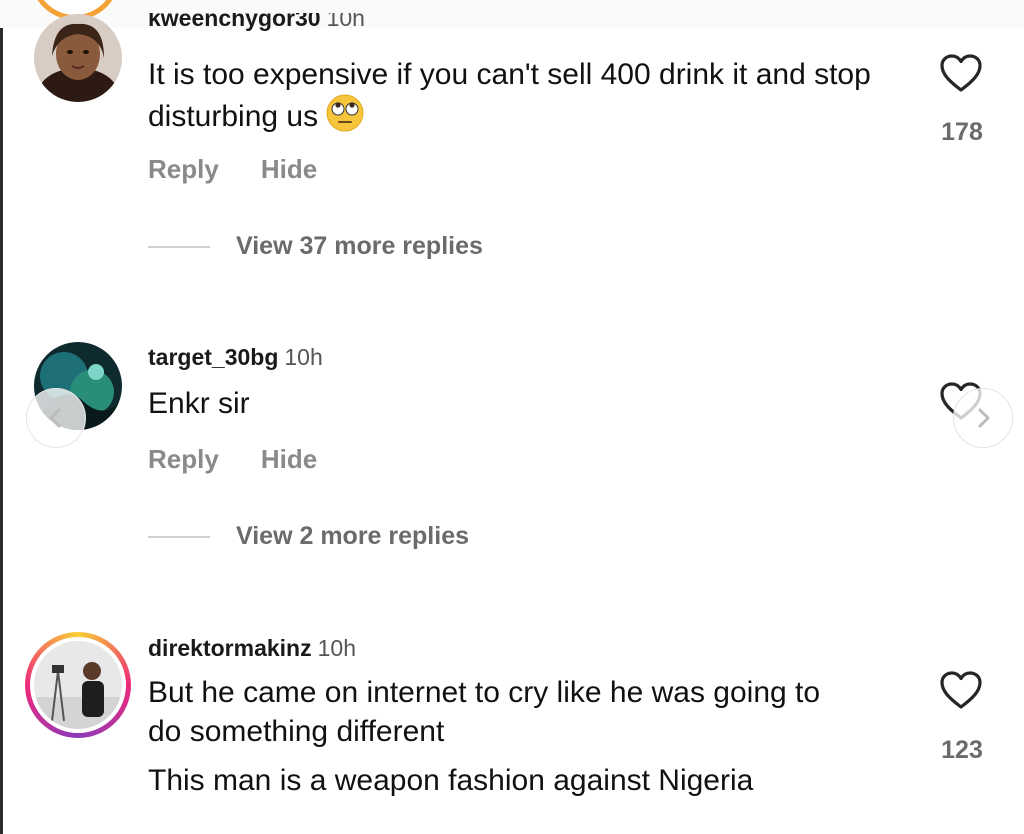 The height and width of the screenshot is (834, 1024). I want to click on chevron-right-icon, so click(984, 418).